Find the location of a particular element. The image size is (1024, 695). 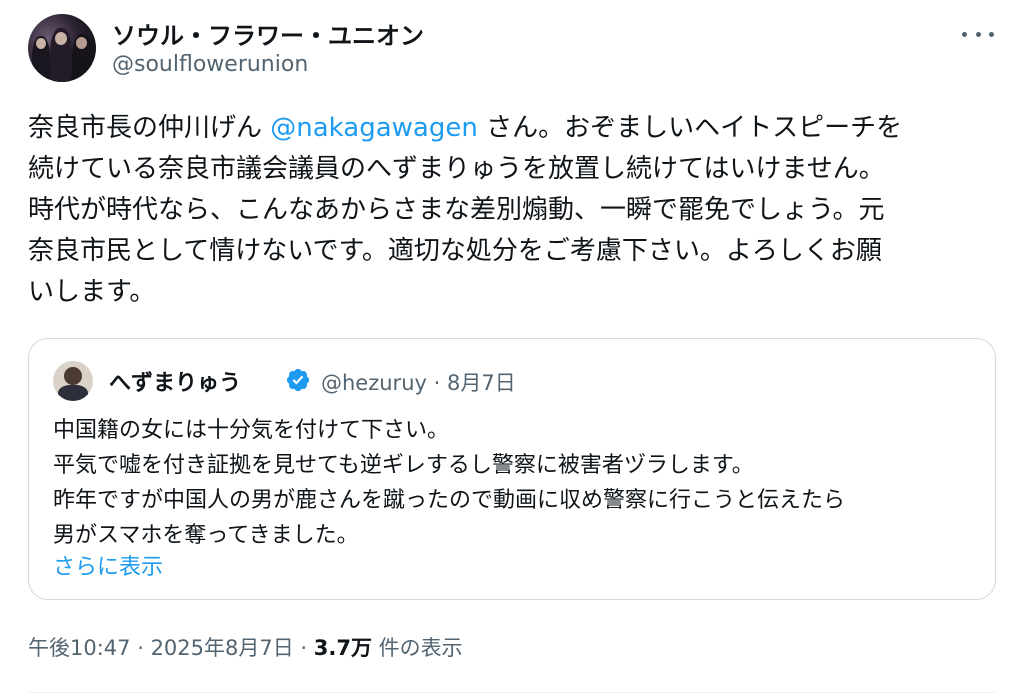

tweet-text-line: 奈良市長の仲川げん @nakagawagen さん。おぞましいヘイトスピーチを is located at coordinates (513, 128).